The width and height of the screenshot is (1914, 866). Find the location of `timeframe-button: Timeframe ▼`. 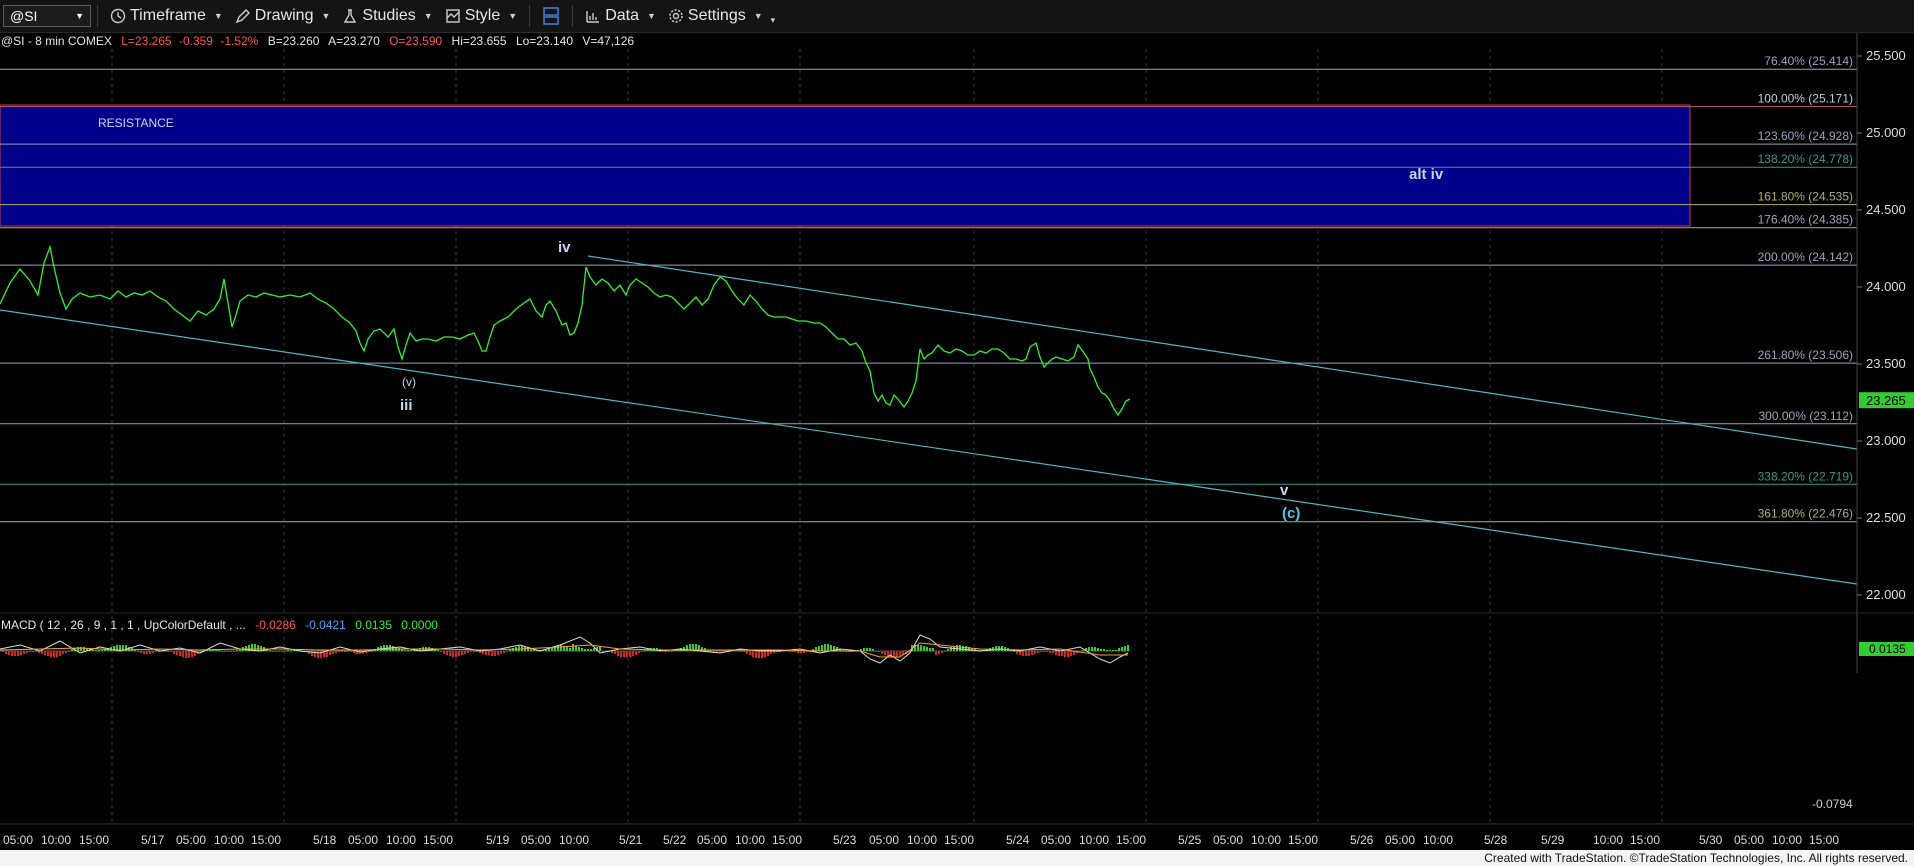

timeframe-button: Timeframe ▼ is located at coordinates (166, 16).